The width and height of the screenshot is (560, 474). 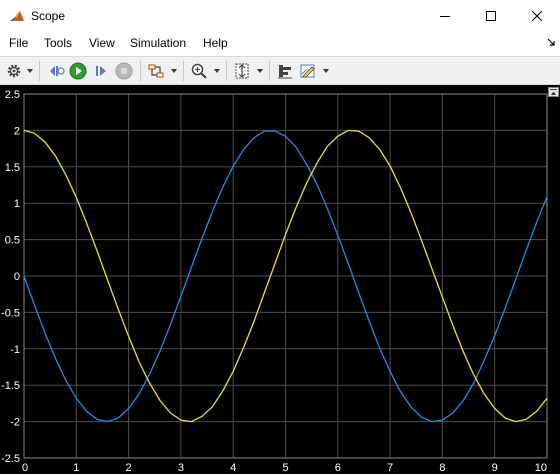 What do you see at coordinates (25, 468) in the screenshot?
I see `x-tick-label: 0` at bounding box center [25, 468].